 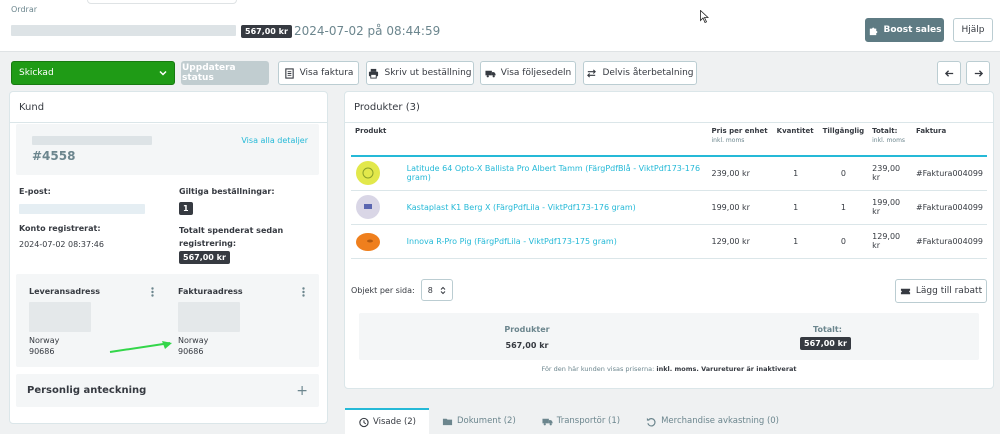 I want to click on shipping-address-menu-icon, so click(x=152, y=292).